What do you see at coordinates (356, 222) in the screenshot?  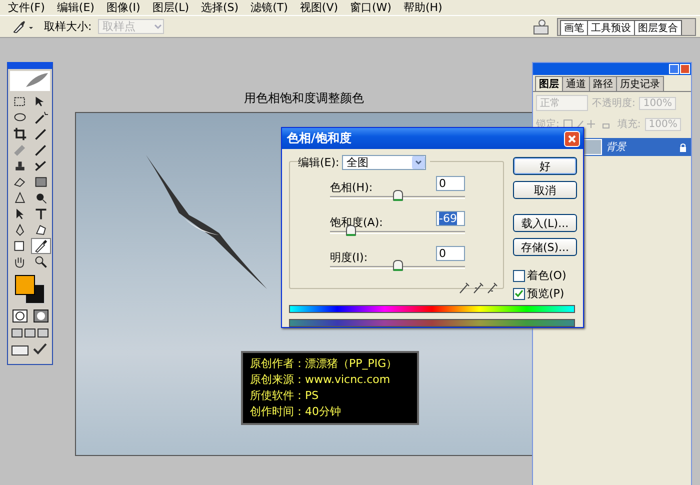 I see `slider-label: 饱和度(A):` at bounding box center [356, 222].